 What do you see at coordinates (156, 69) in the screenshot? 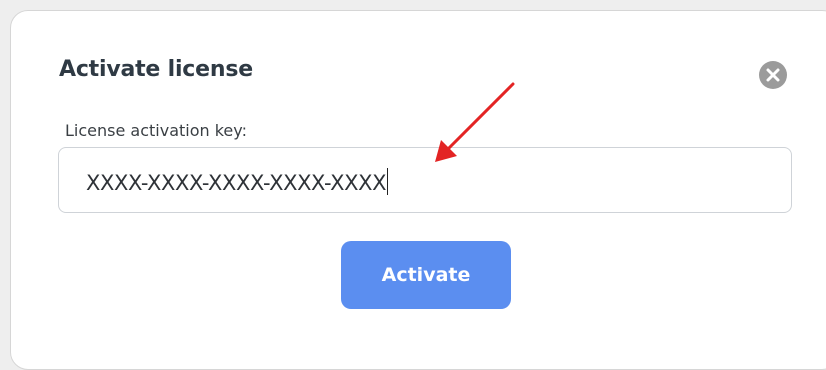
I see `dialog-title: Activate license` at bounding box center [156, 69].